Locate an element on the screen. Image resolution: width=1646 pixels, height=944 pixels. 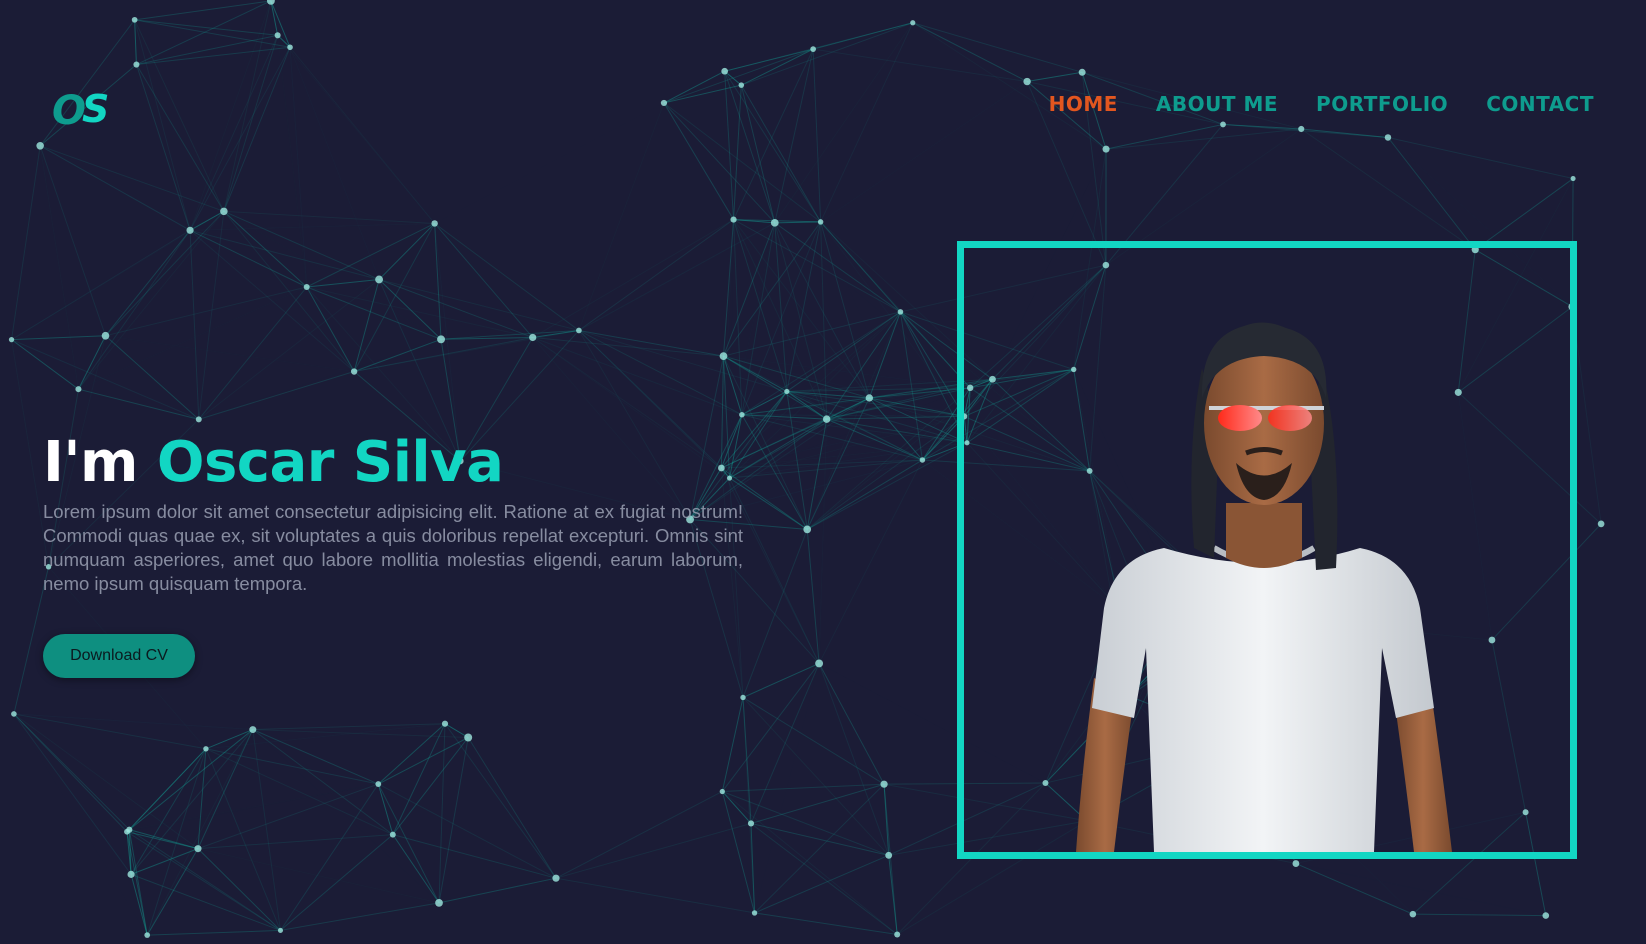
nav-home: HOME is located at coordinates (1083, 104).